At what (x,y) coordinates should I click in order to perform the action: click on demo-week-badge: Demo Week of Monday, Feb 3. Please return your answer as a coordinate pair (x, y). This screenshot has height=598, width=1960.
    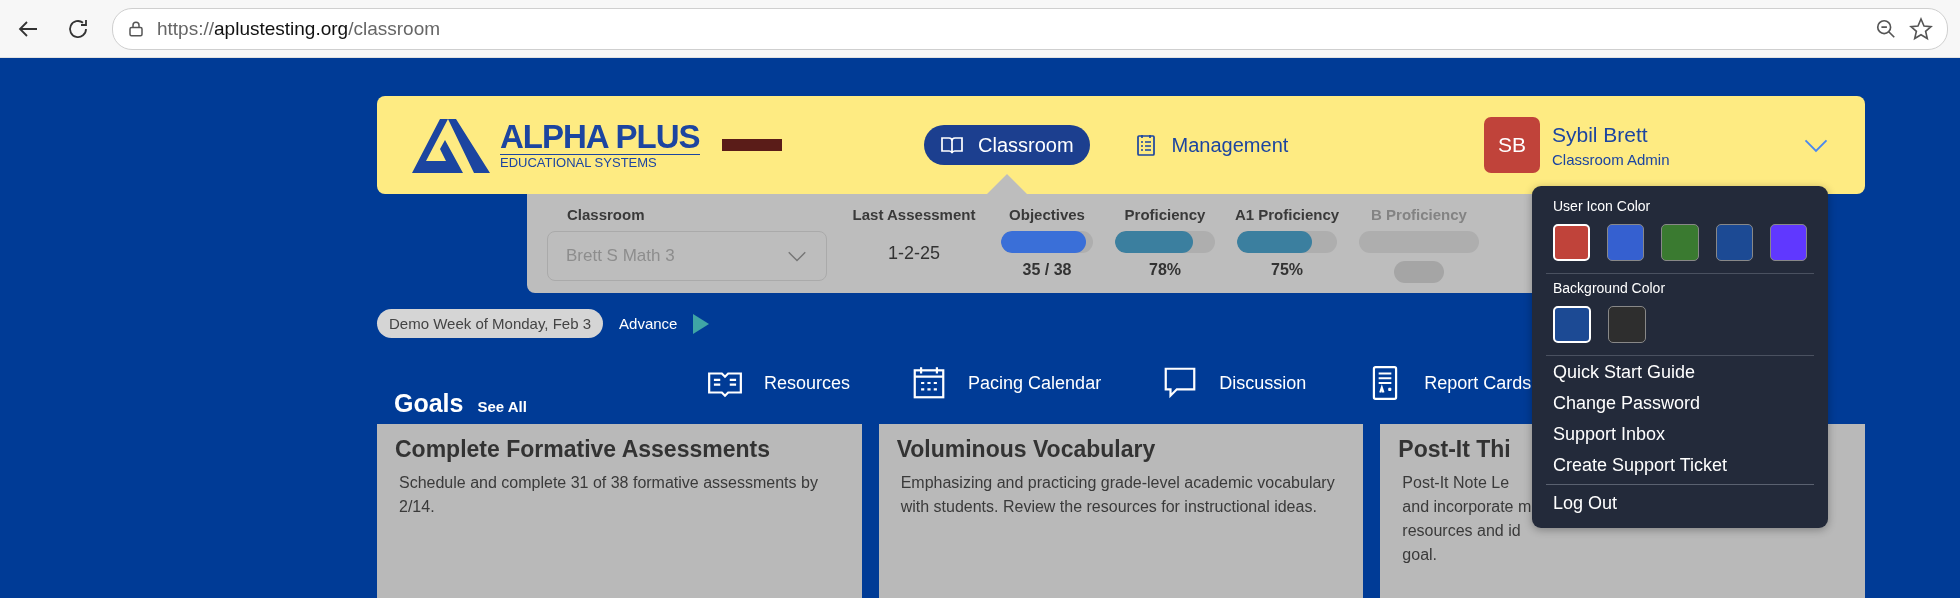
    Looking at the image, I should click on (490, 323).